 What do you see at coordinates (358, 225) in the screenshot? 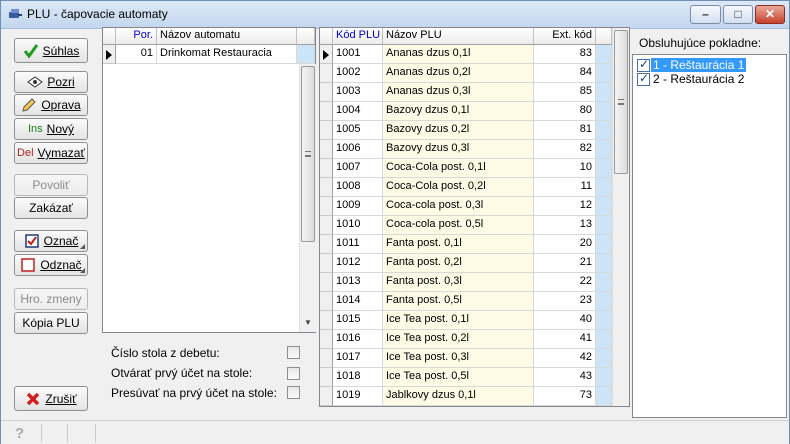
I see `plu-row-code: 1010` at bounding box center [358, 225].